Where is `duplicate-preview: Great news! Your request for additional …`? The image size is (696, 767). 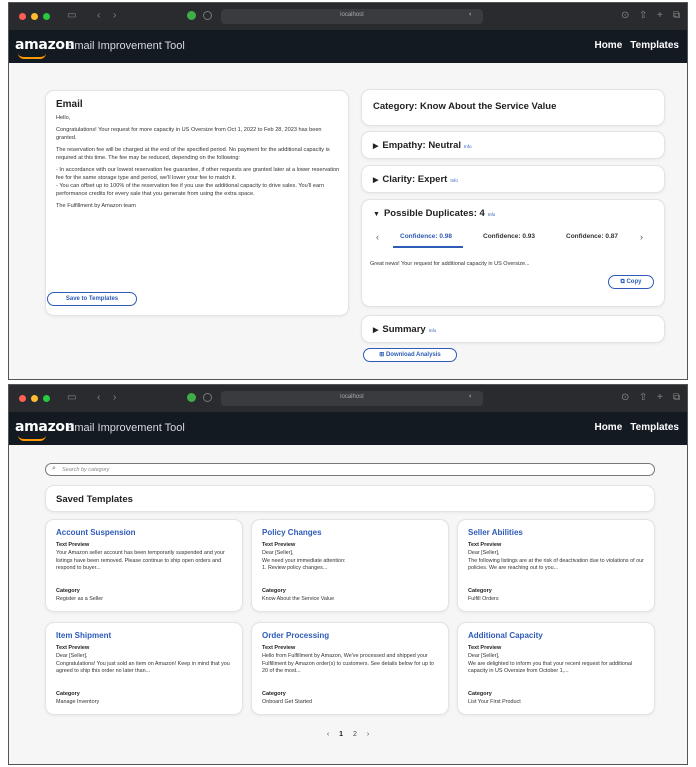 duplicate-preview: Great news! Your request for additional … is located at coordinates (450, 264).